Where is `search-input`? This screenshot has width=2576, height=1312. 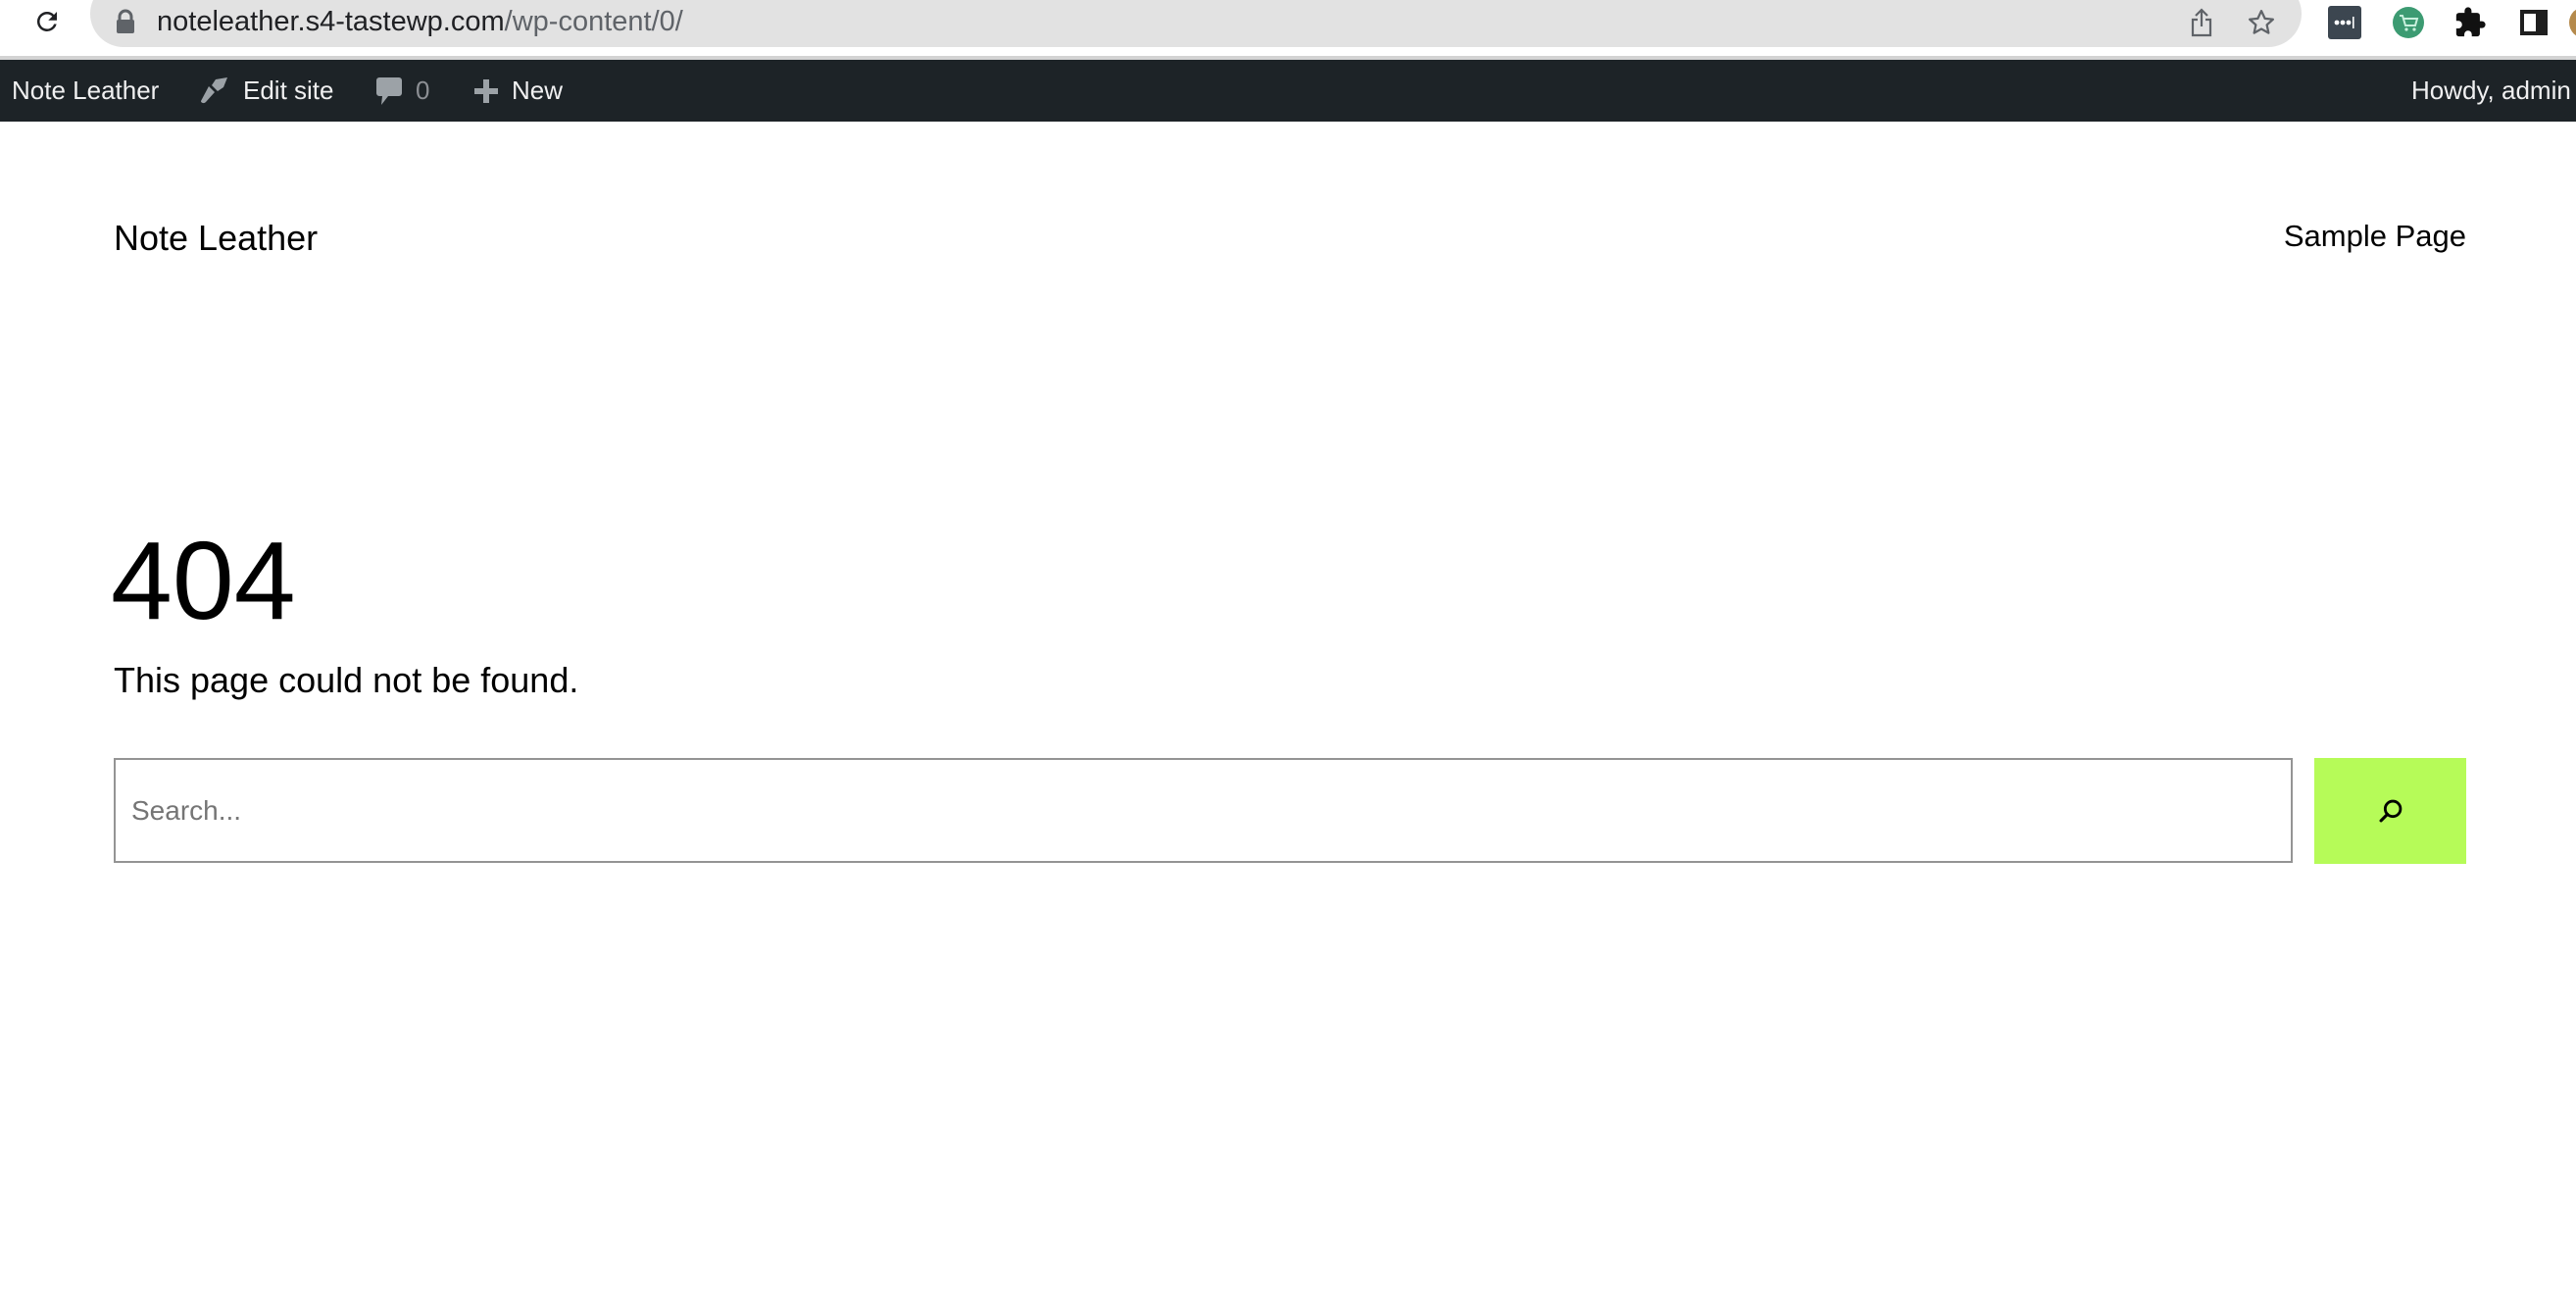 search-input is located at coordinates (1203, 810).